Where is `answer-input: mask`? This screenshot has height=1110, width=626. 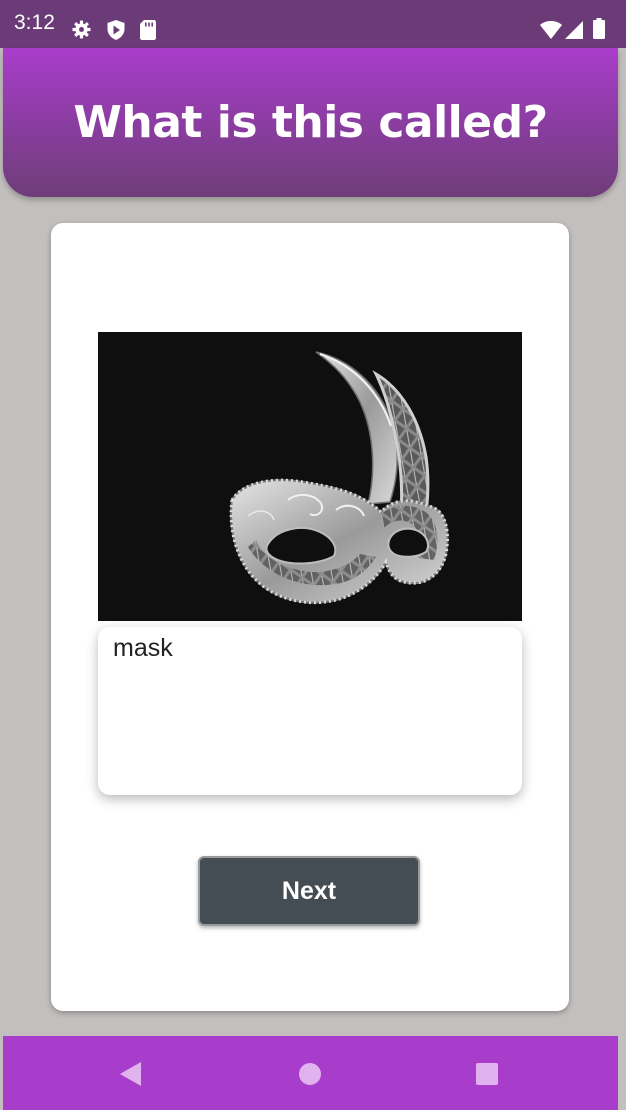
answer-input: mask is located at coordinates (310, 711).